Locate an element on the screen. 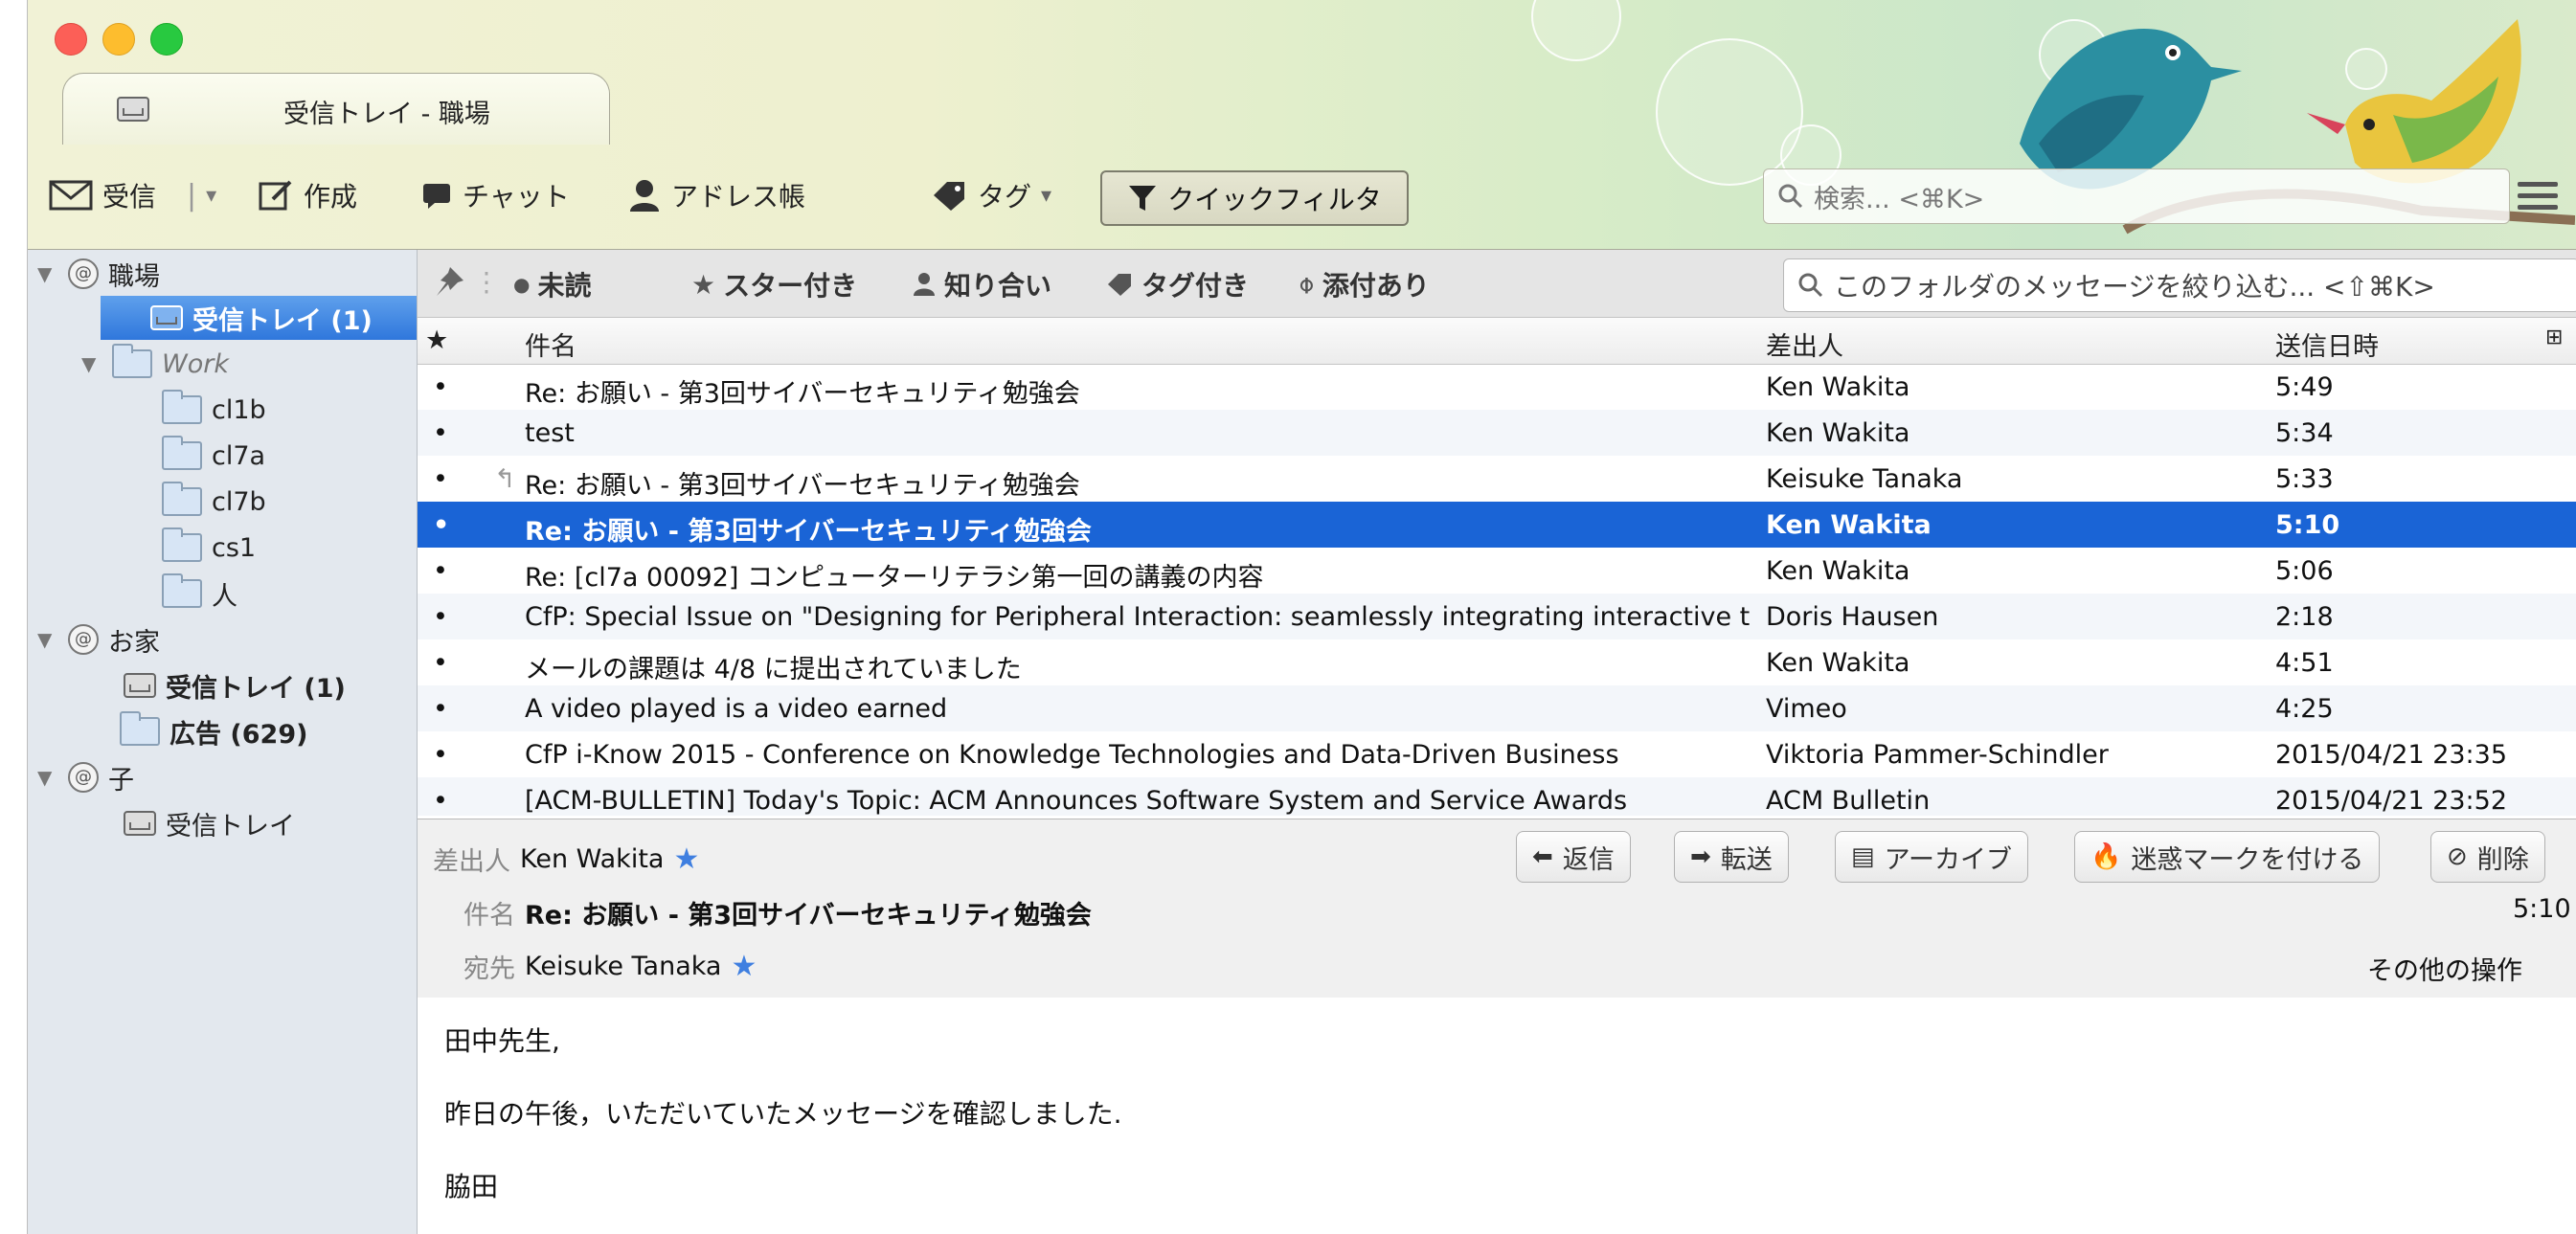 This screenshot has width=2576, height=1234. reply-button: ⬅ 返信 is located at coordinates (1573, 857).